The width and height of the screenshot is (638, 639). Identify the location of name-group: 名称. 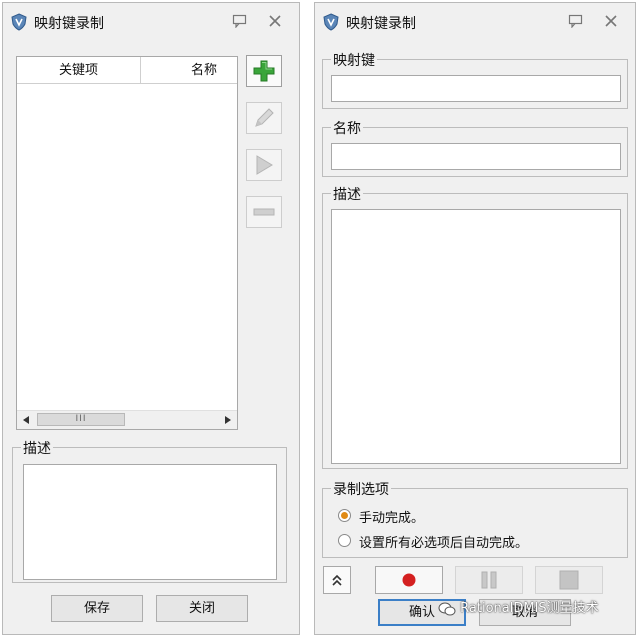
(475, 147).